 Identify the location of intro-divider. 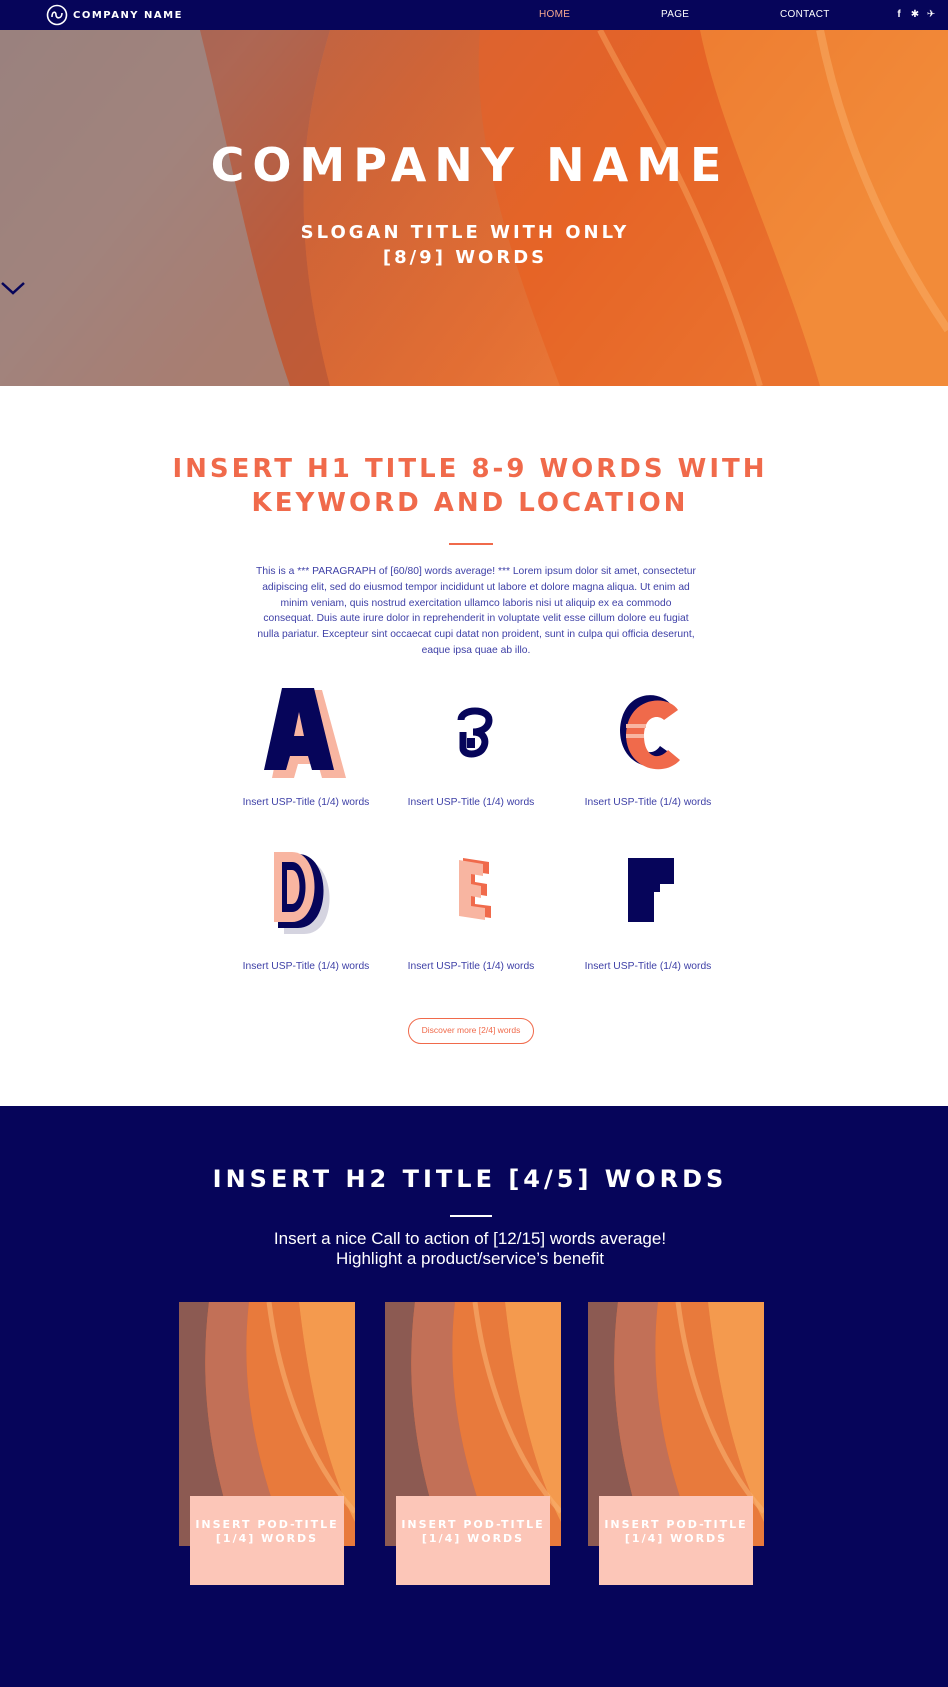
(471, 544).